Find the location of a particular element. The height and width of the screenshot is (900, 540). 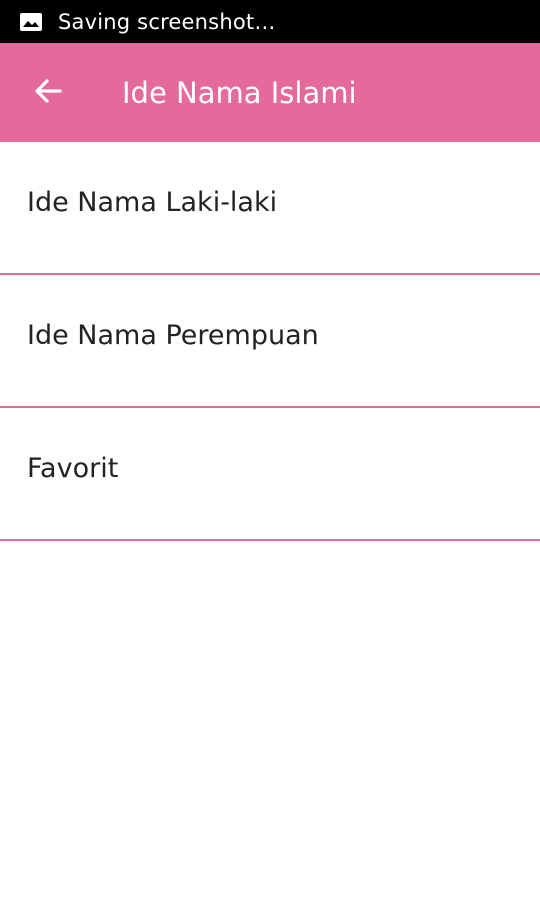

app-toolbar: Ide Nama Islami is located at coordinates (270, 92).